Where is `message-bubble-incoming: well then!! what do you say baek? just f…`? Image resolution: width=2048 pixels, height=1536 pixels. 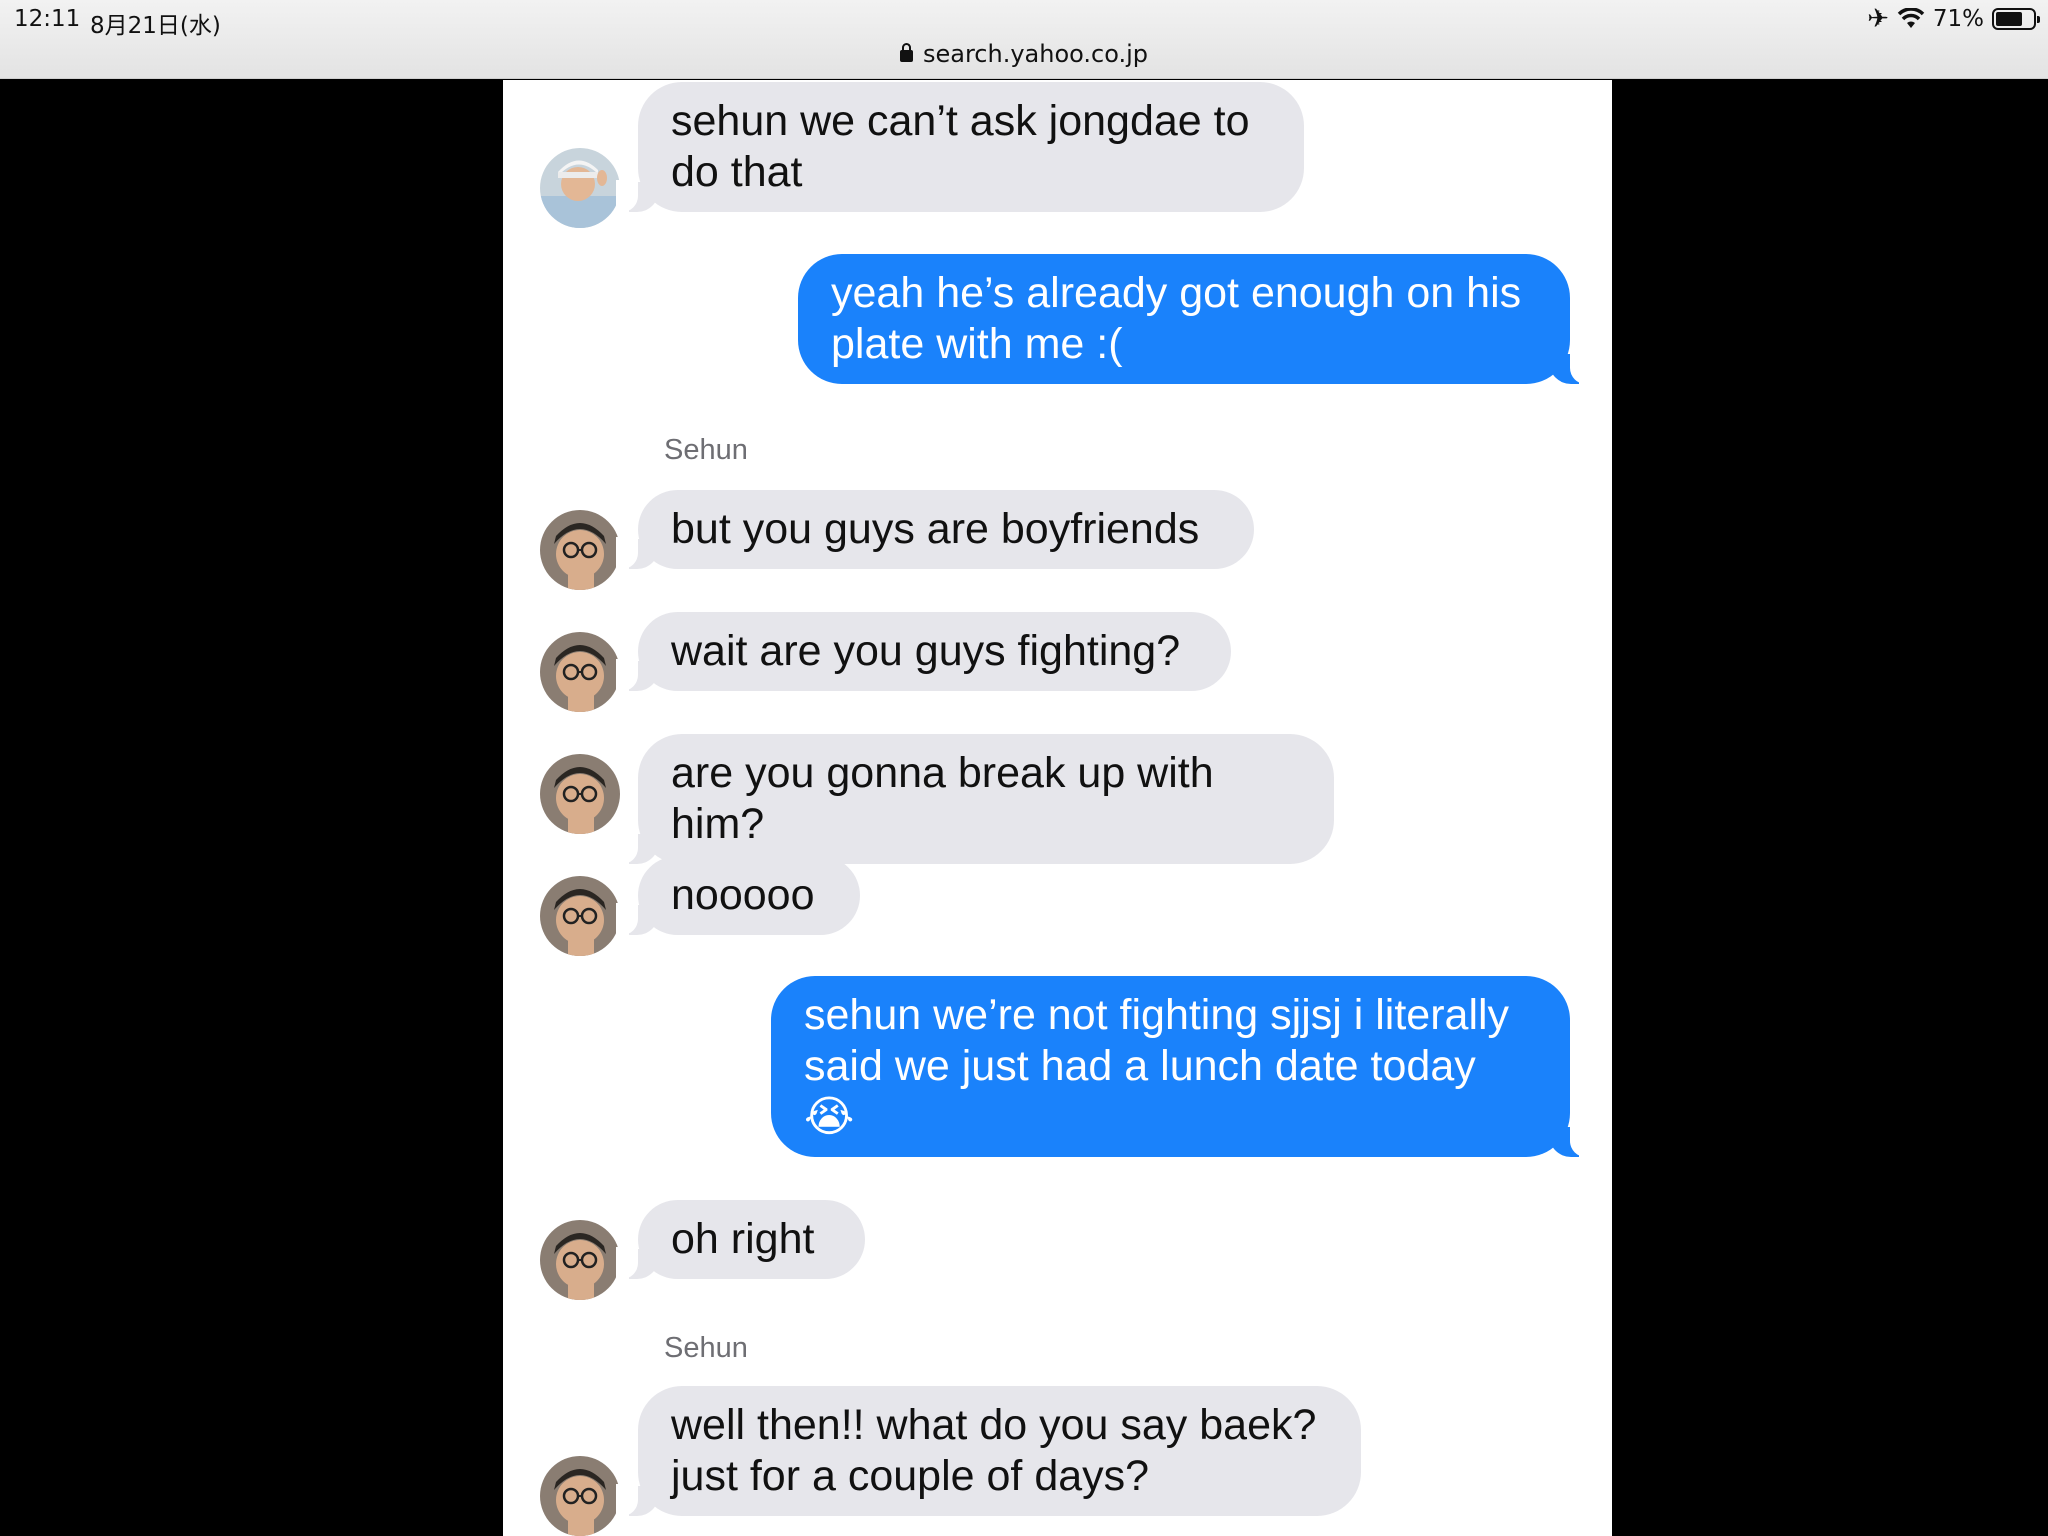
message-bubble-incoming: well then!! what do you say baek? just f… is located at coordinates (988, 1451).